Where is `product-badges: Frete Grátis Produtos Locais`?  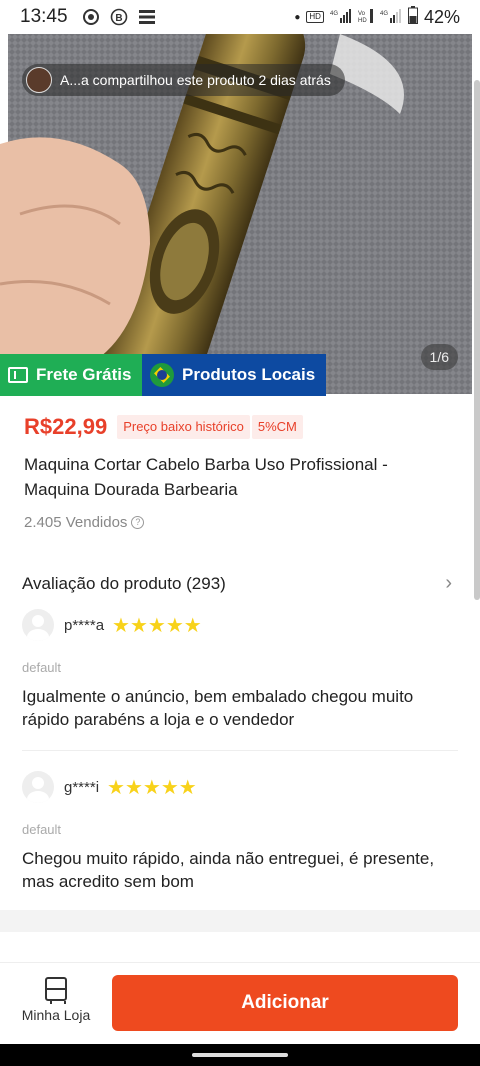
product-badges: Frete Grátis Produtos Locais is located at coordinates (163, 375).